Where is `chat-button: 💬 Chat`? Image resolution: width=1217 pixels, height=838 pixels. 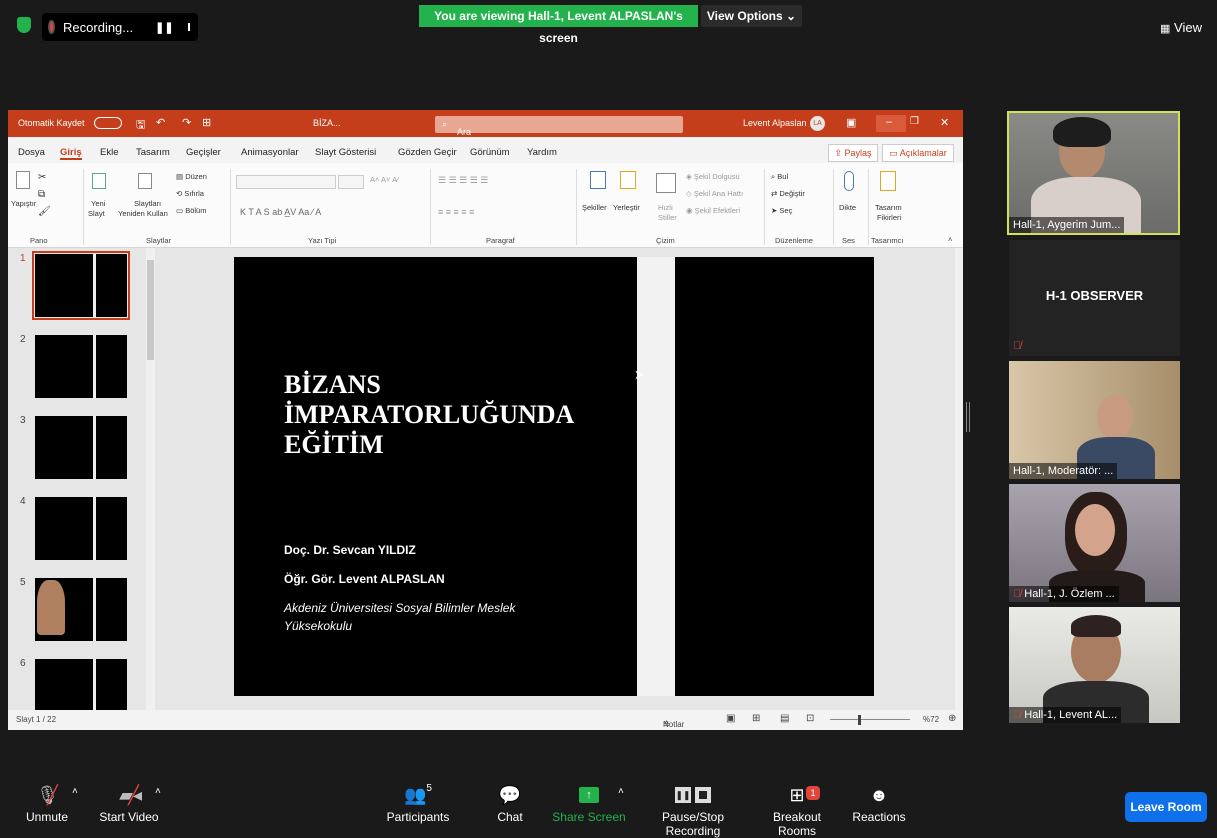 chat-button: 💬 Chat is located at coordinates (510, 802).